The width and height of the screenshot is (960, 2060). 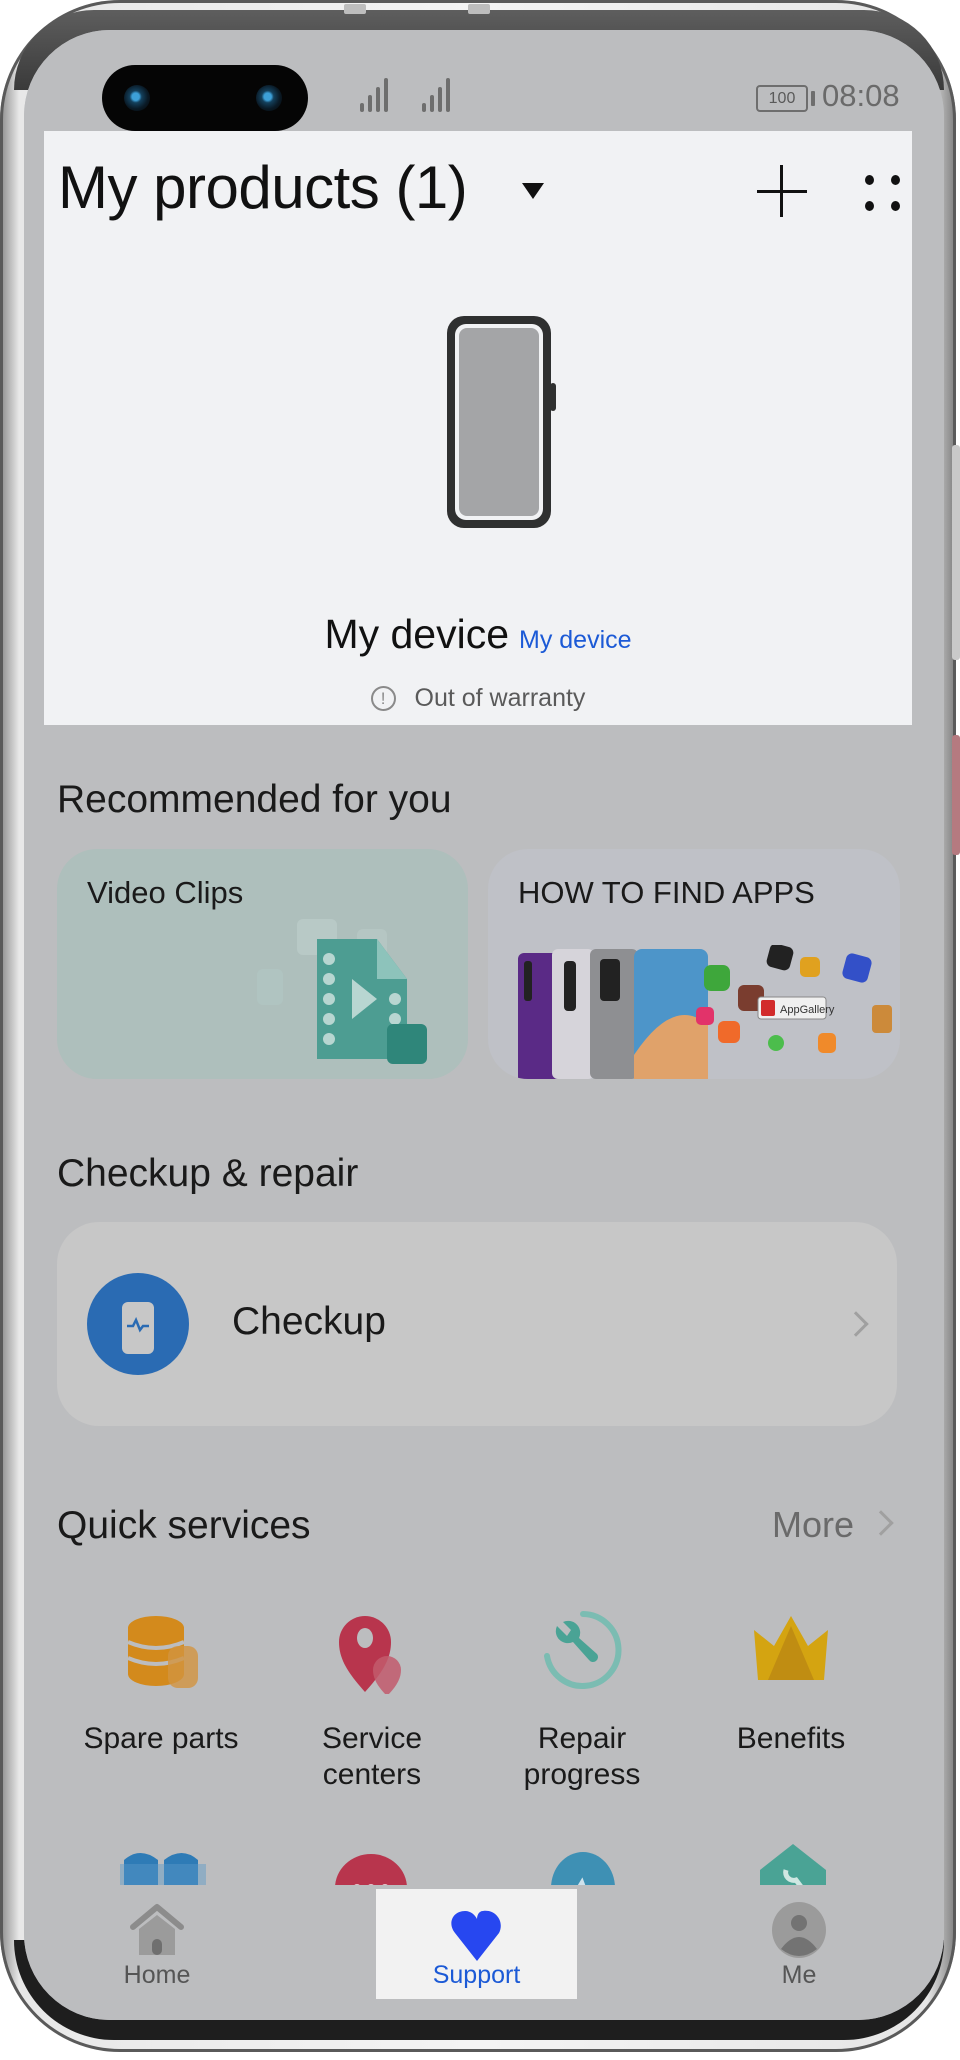 What do you see at coordinates (161, 1738) in the screenshot?
I see `quick-service-label: Spare parts` at bounding box center [161, 1738].